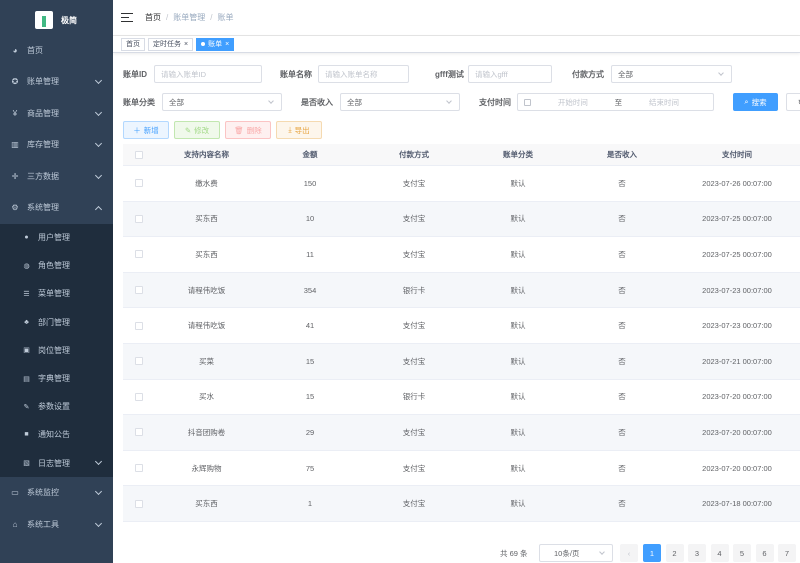  I want to click on sidebar-item-system: ⚙ 系统管理, so click(56, 208).